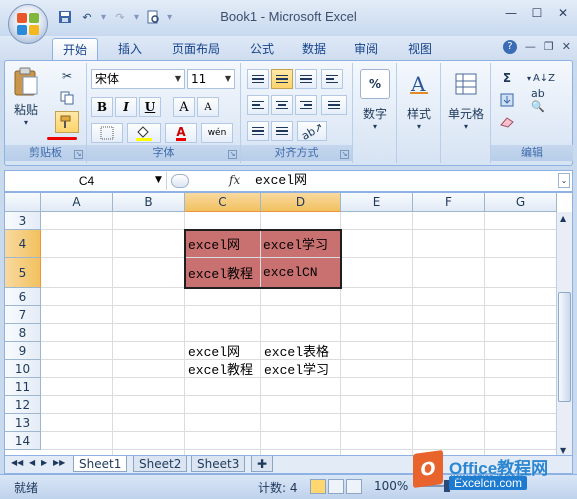  Describe the element at coordinates (150, 107) in the screenshot. I see `underline-button: U` at that location.